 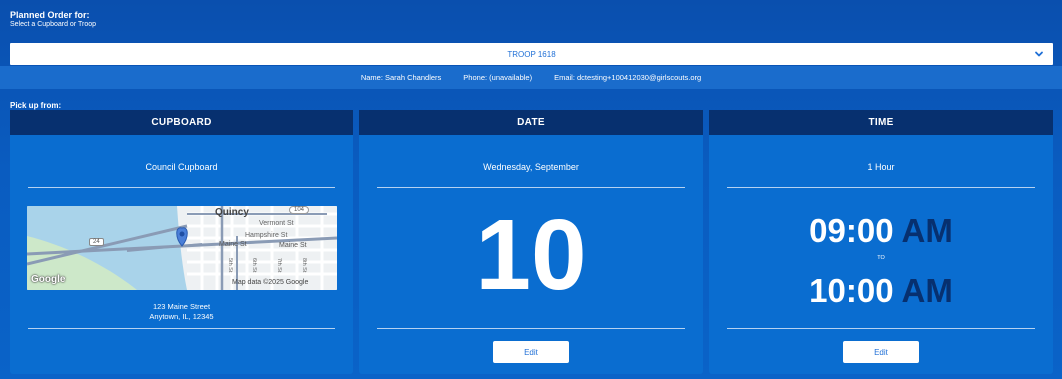 I want to click on cupboard-name: Council Cupboard, so click(x=181, y=167).